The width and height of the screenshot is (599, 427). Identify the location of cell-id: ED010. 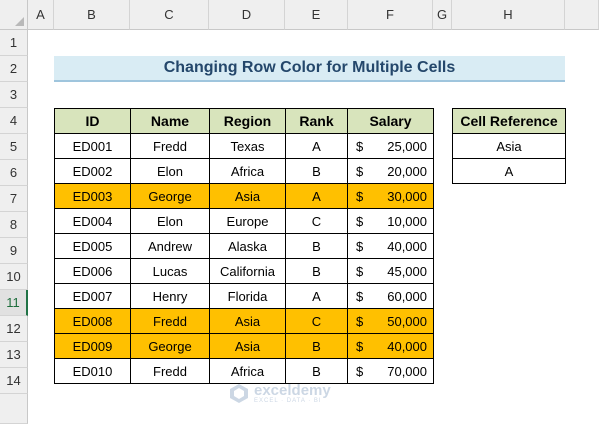
(92, 371).